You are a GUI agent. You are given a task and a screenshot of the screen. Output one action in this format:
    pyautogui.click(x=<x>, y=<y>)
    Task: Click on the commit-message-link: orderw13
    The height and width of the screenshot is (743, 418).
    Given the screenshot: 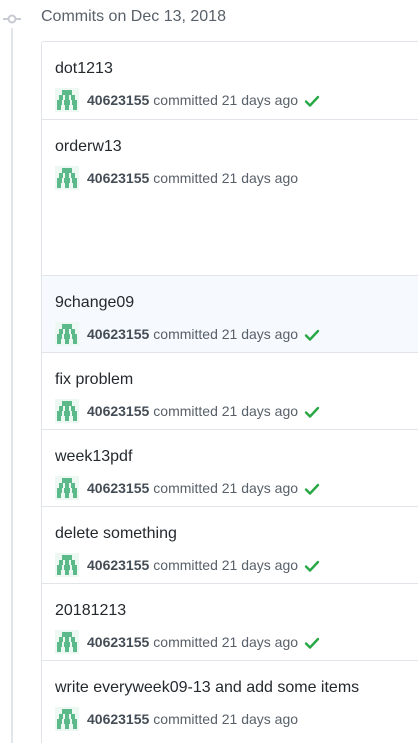 What is the action you would take?
    pyautogui.click(x=88, y=147)
    